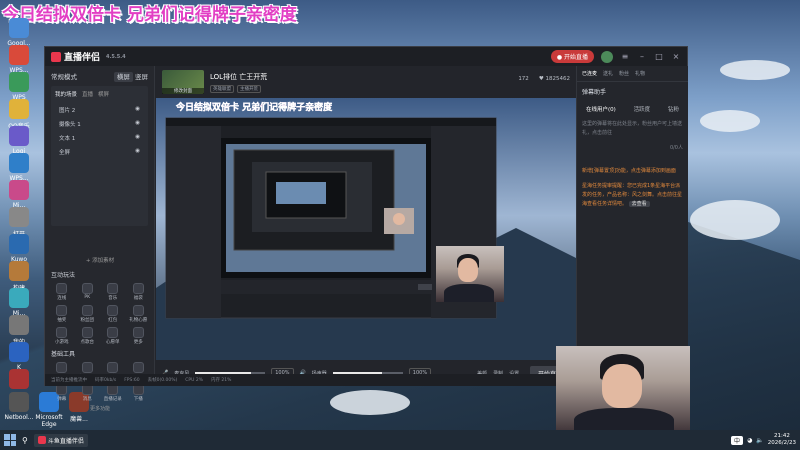 This screenshot has width=800, height=450. Describe the element at coordinates (673, 109) in the screenshot. I see `diamond-fans-tab: 钻粉` at that location.